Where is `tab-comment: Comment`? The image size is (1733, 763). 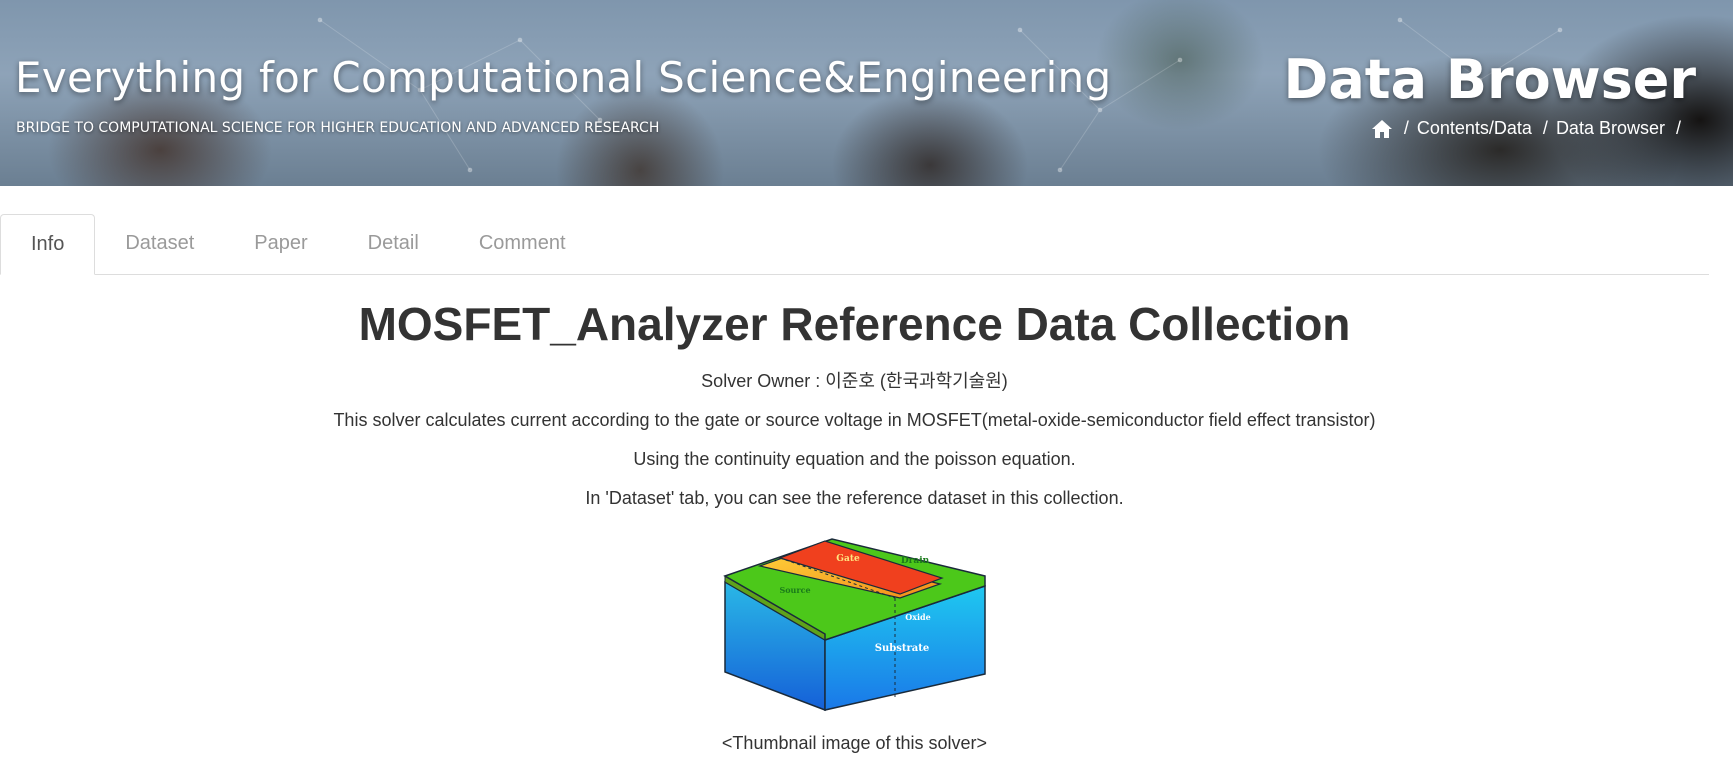 tab-comment: Comment is located at coordinates (522, 243).